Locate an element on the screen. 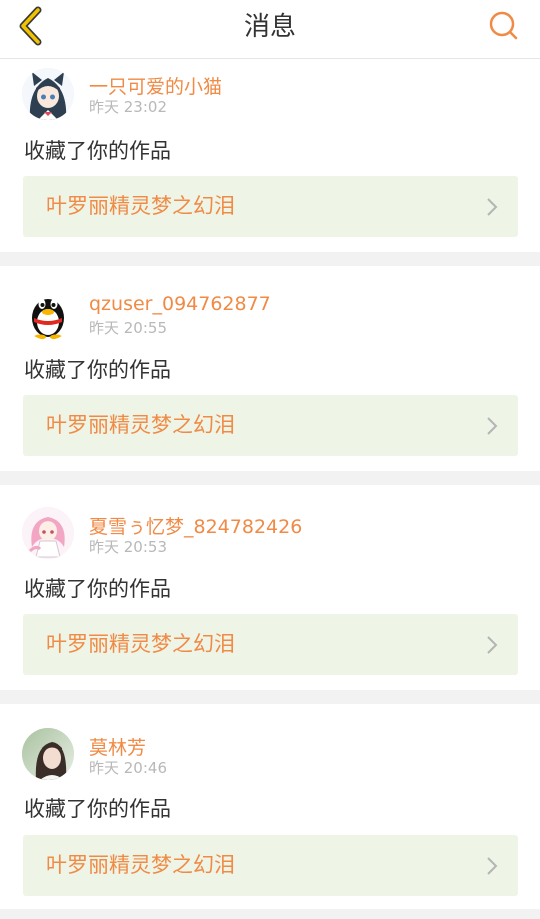  timestamp: 昨天 20:46 is located at coordinates (128, 768).